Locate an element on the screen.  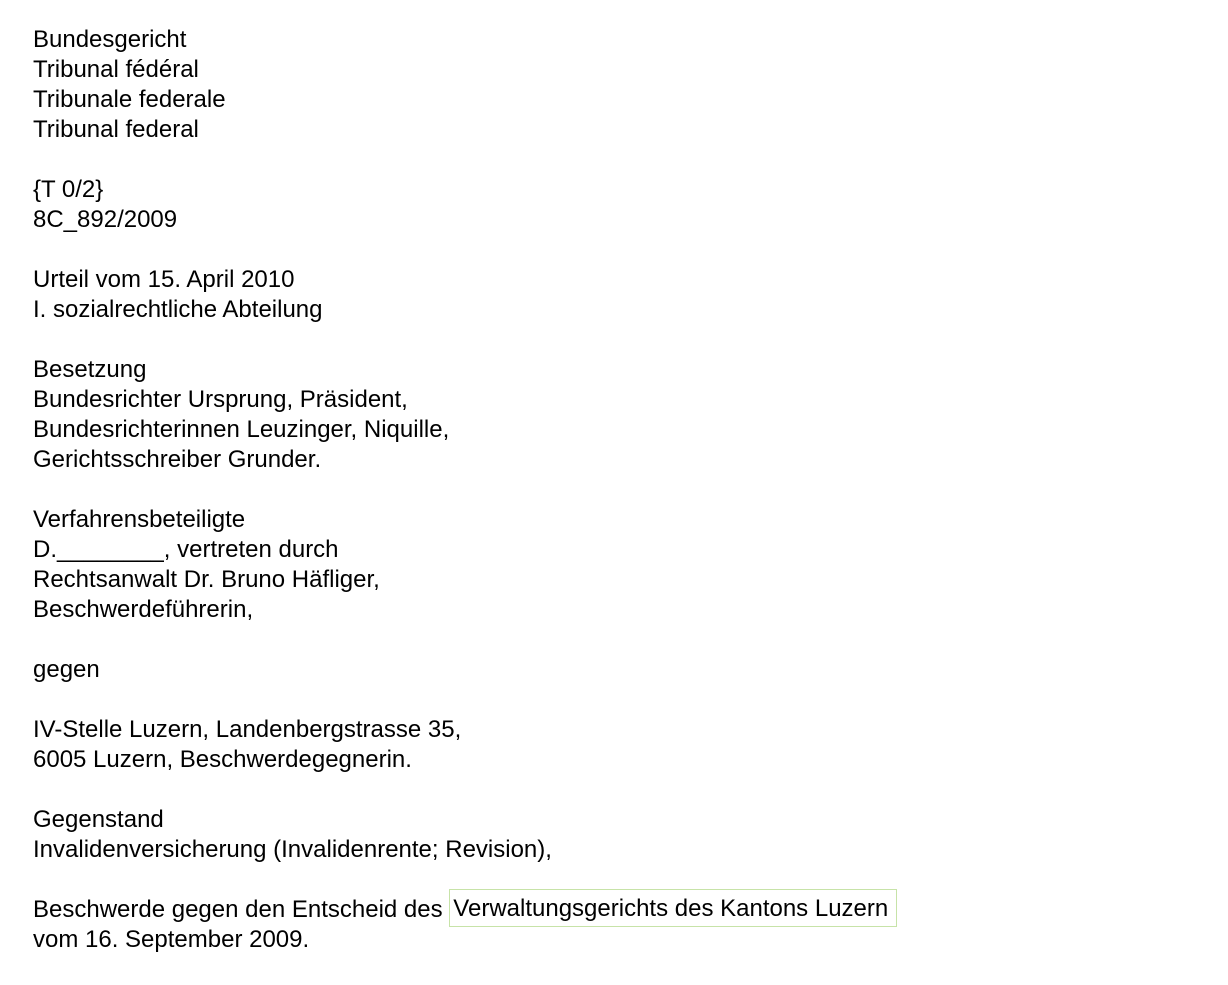
case-number: 8C_892/2009 is located at coordinates (105, 219).